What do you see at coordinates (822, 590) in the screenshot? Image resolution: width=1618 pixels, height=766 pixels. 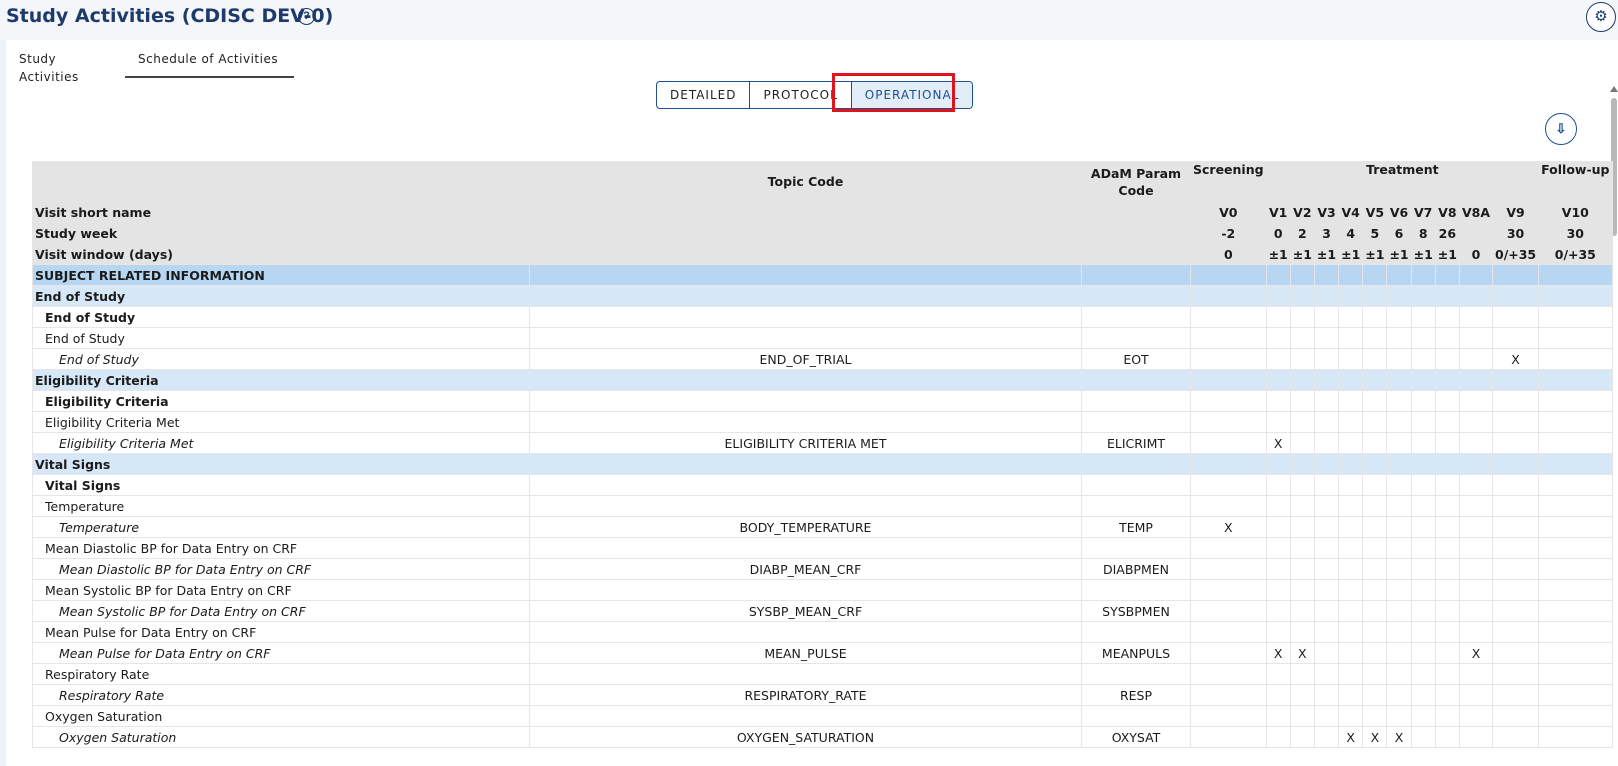 I see `activity-row: Mean Systolic BP for Data Entry on CRF` at bounding box center [822, 590].